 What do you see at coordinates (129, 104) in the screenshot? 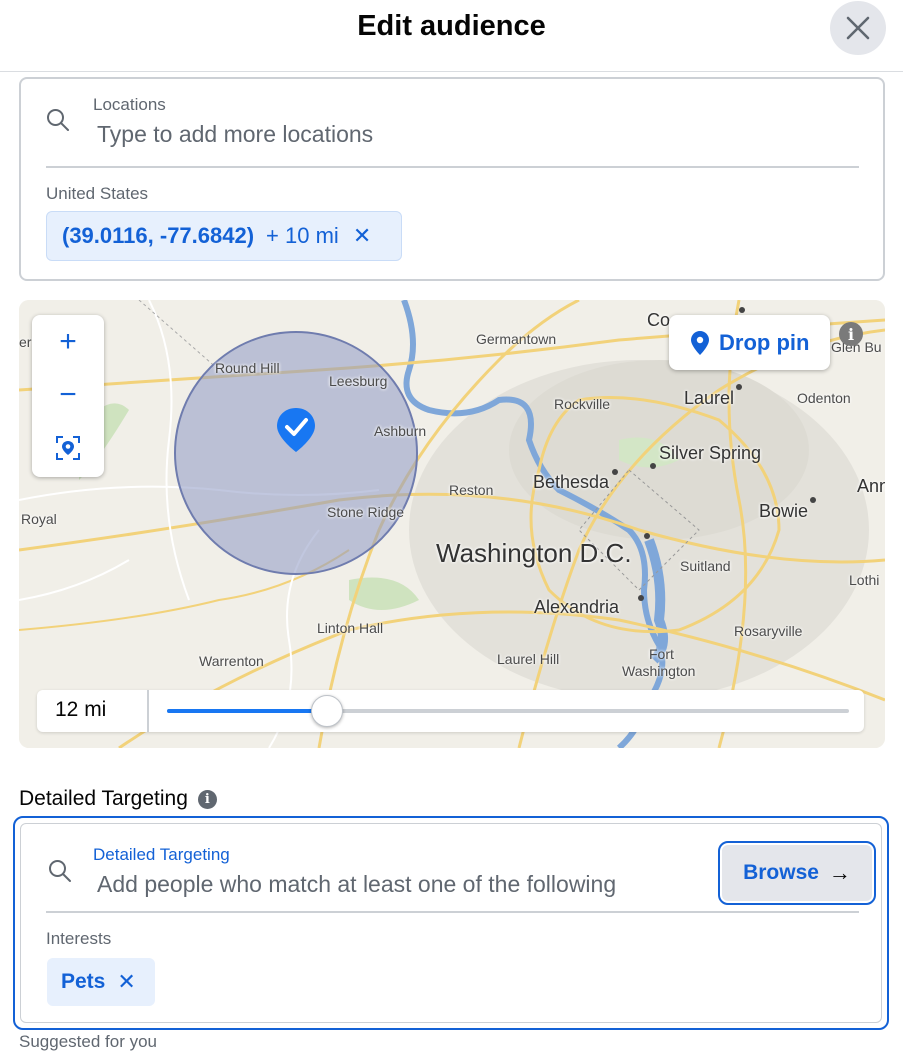
I see `locations-label: Locations` at bounding box center [129, 104].